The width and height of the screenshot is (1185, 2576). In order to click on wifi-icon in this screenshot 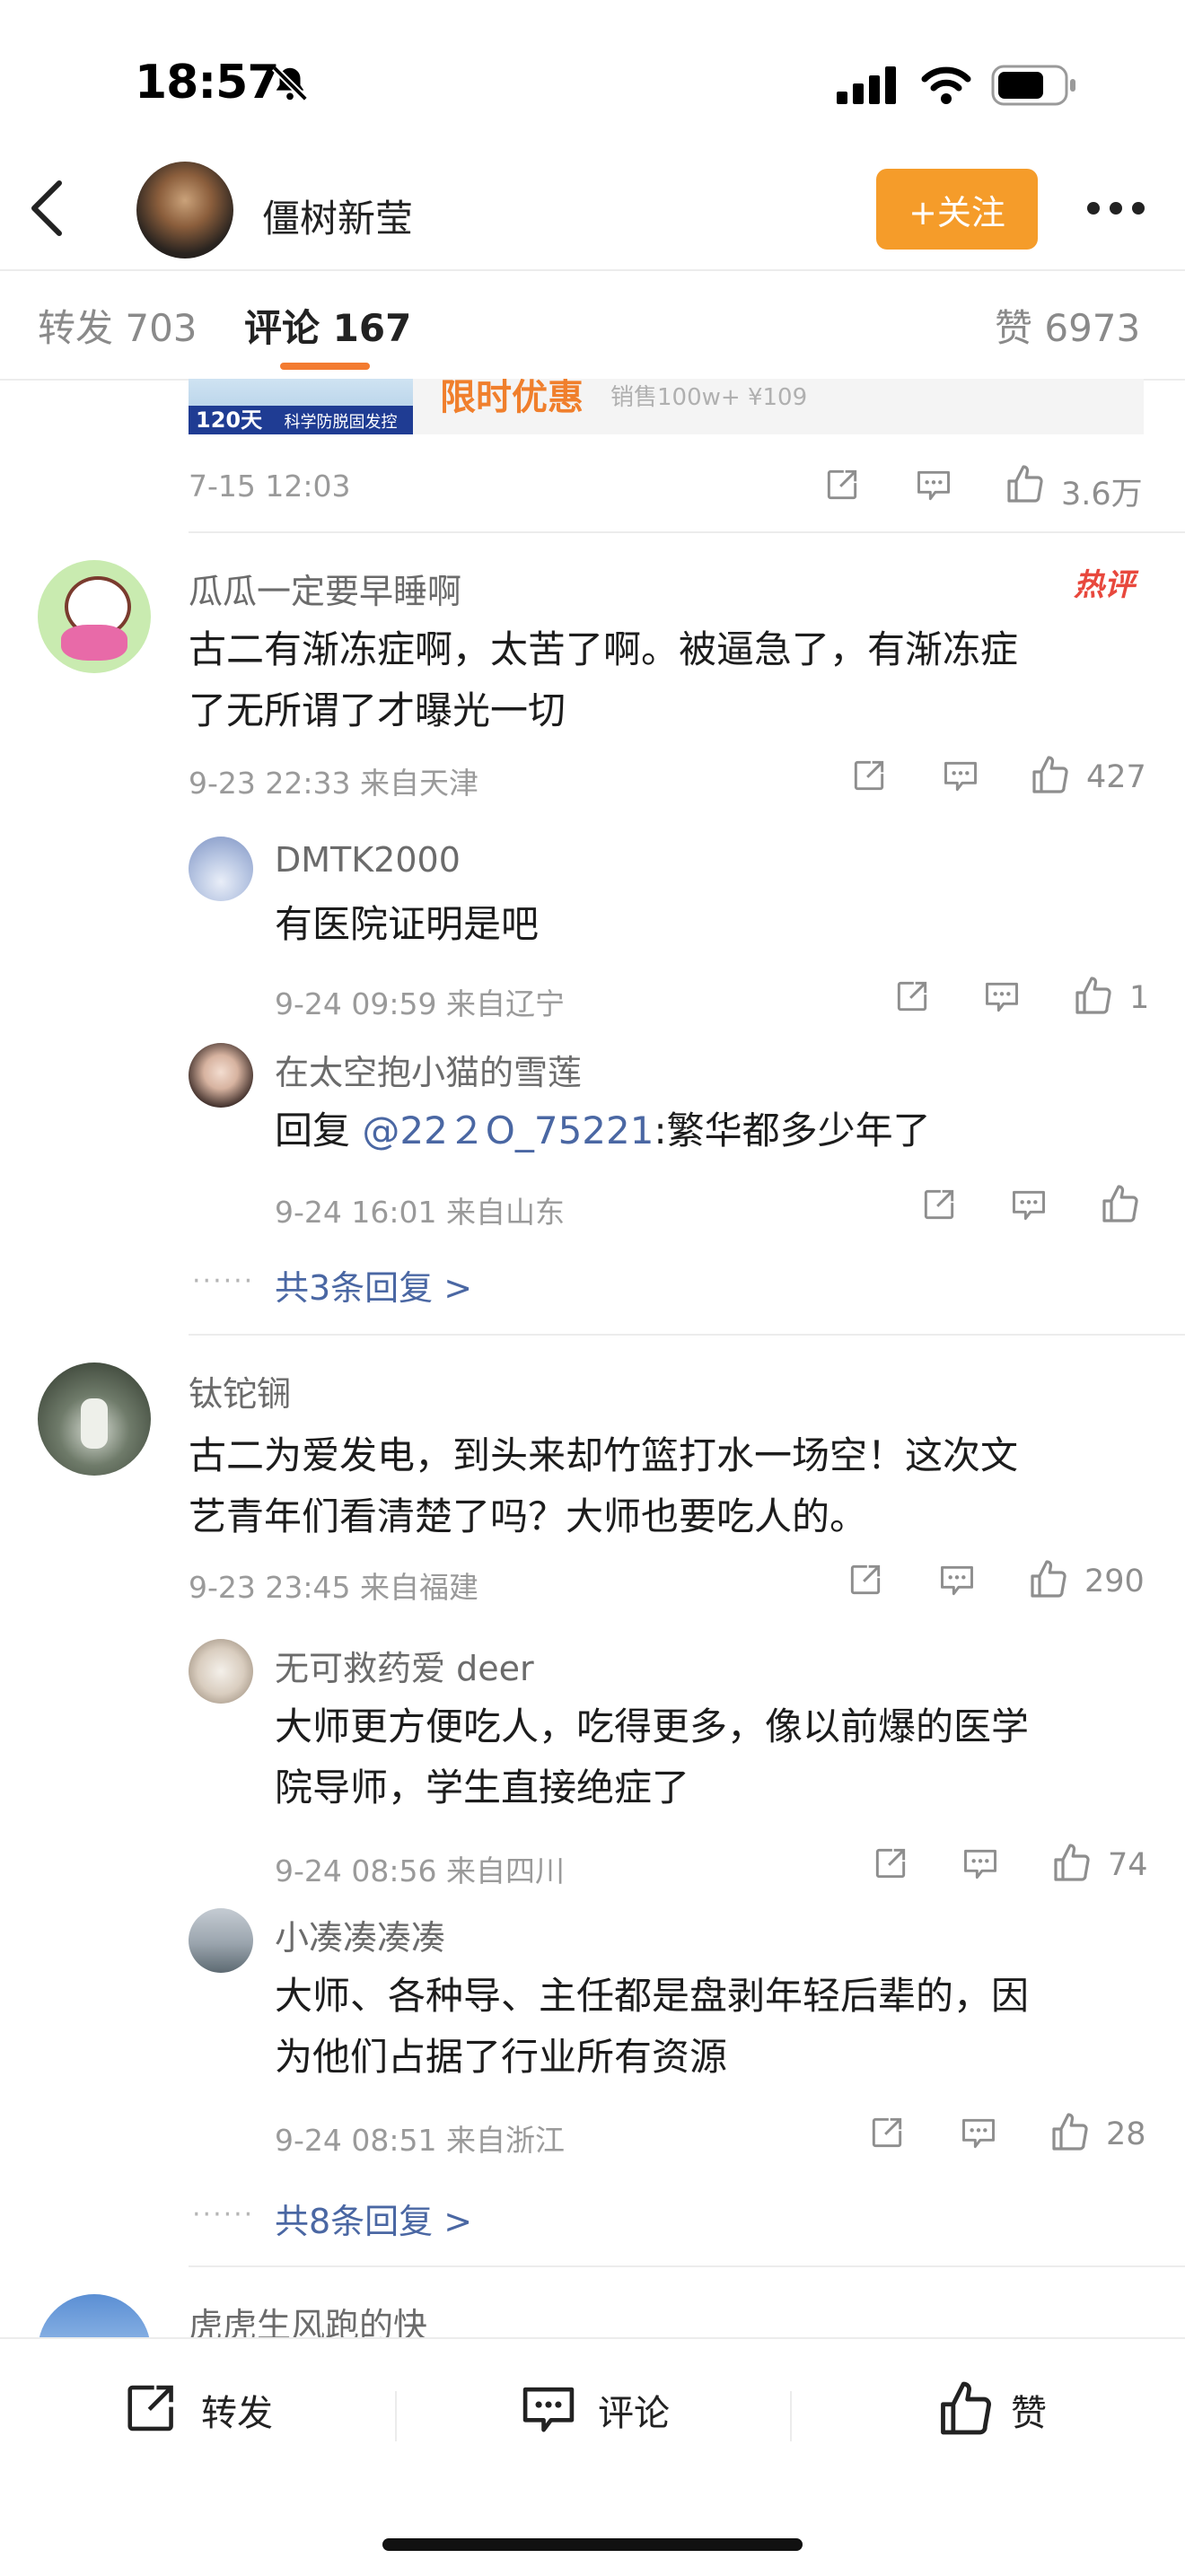, I will do `click(946, 85)`.